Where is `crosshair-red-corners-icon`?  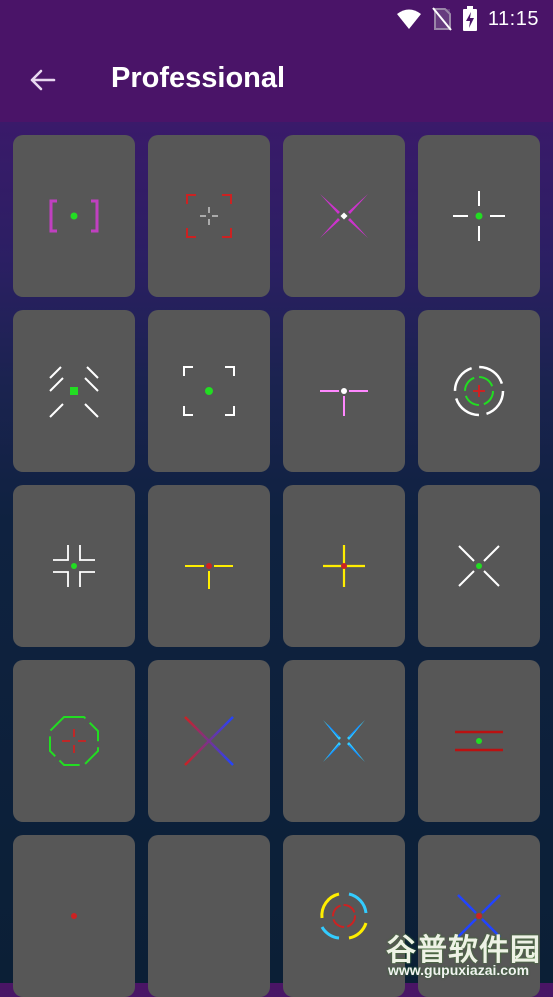
crosshair-red-corners-icon is located at coordinates (209, 216).